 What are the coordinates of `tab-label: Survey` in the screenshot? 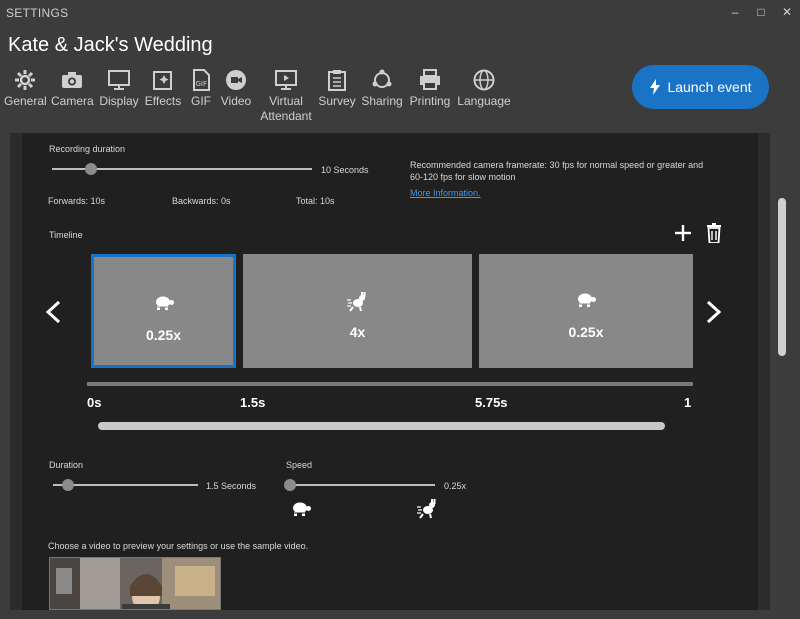 It's located at (337, 101).